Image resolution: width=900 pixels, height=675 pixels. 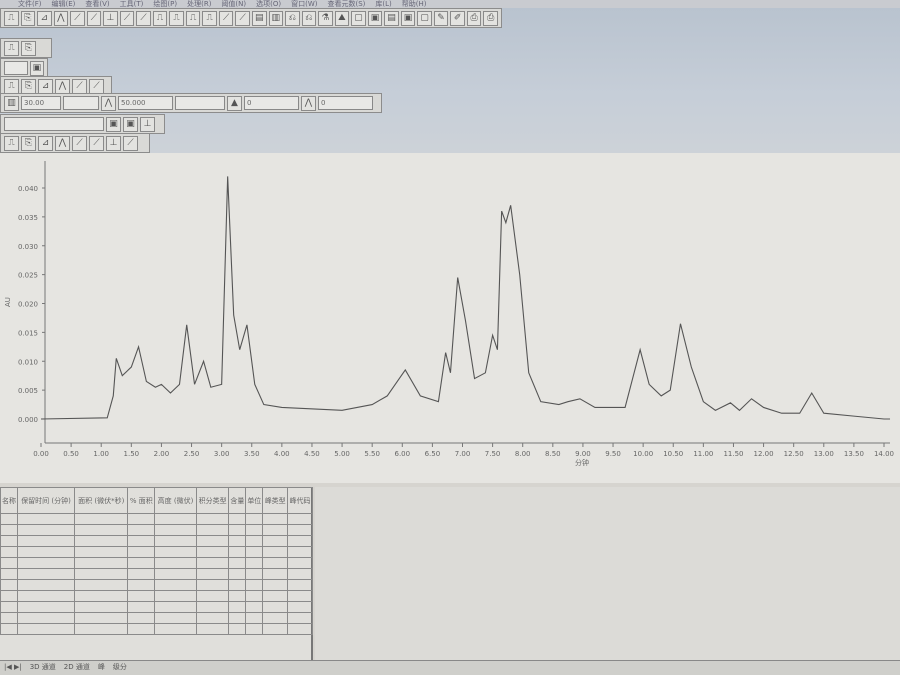 I want to click on time-icon: ▥, so click(x=11, y=103).